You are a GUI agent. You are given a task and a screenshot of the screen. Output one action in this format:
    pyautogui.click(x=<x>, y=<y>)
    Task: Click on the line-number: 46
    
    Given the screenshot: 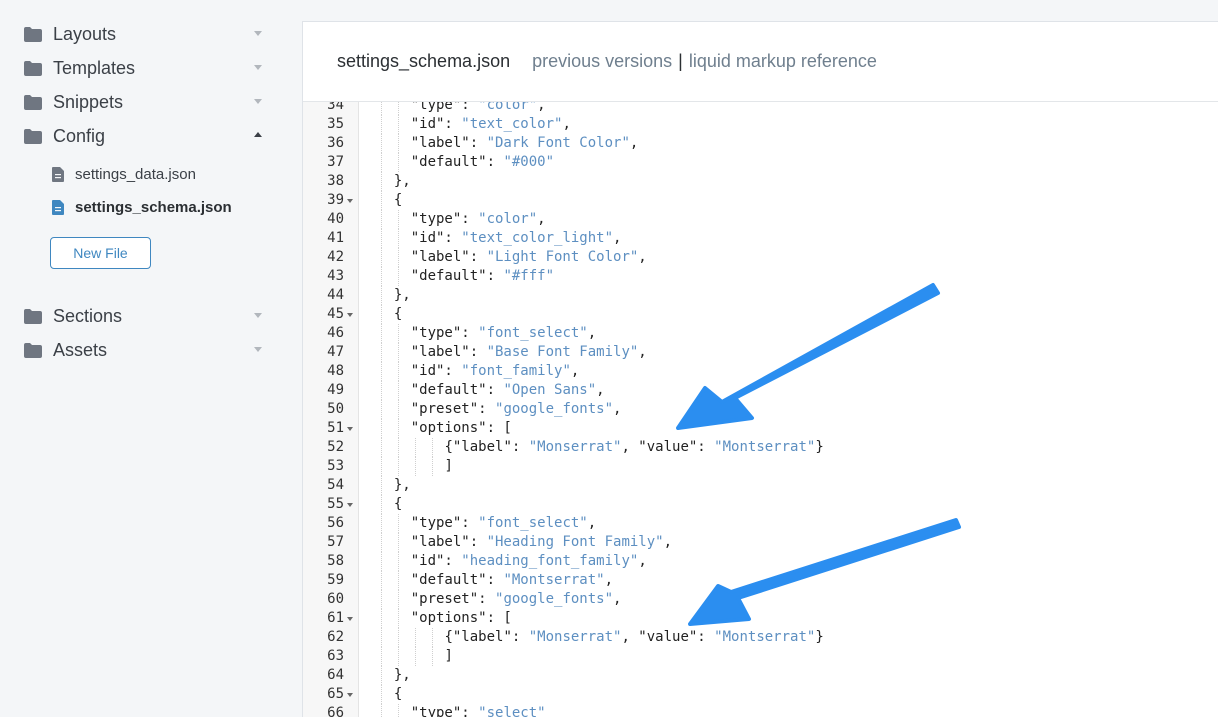 What is the action you would take?
    pyautogui.click(x=335, y=333)
    